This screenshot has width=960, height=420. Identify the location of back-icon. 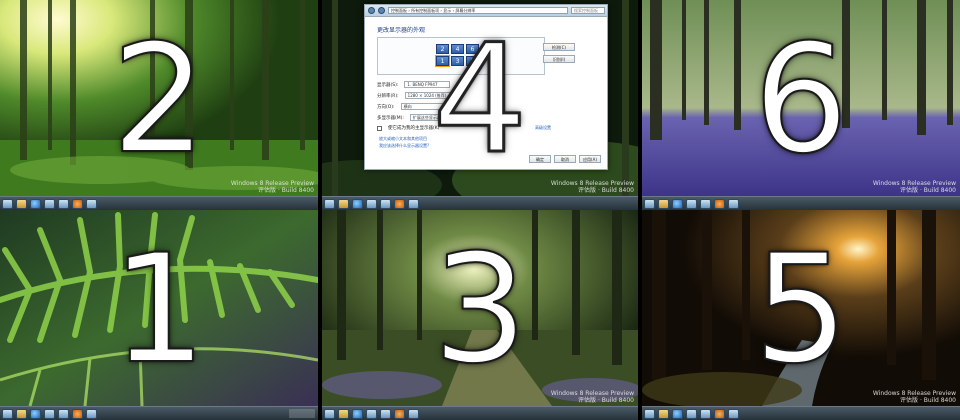
(371, 10).